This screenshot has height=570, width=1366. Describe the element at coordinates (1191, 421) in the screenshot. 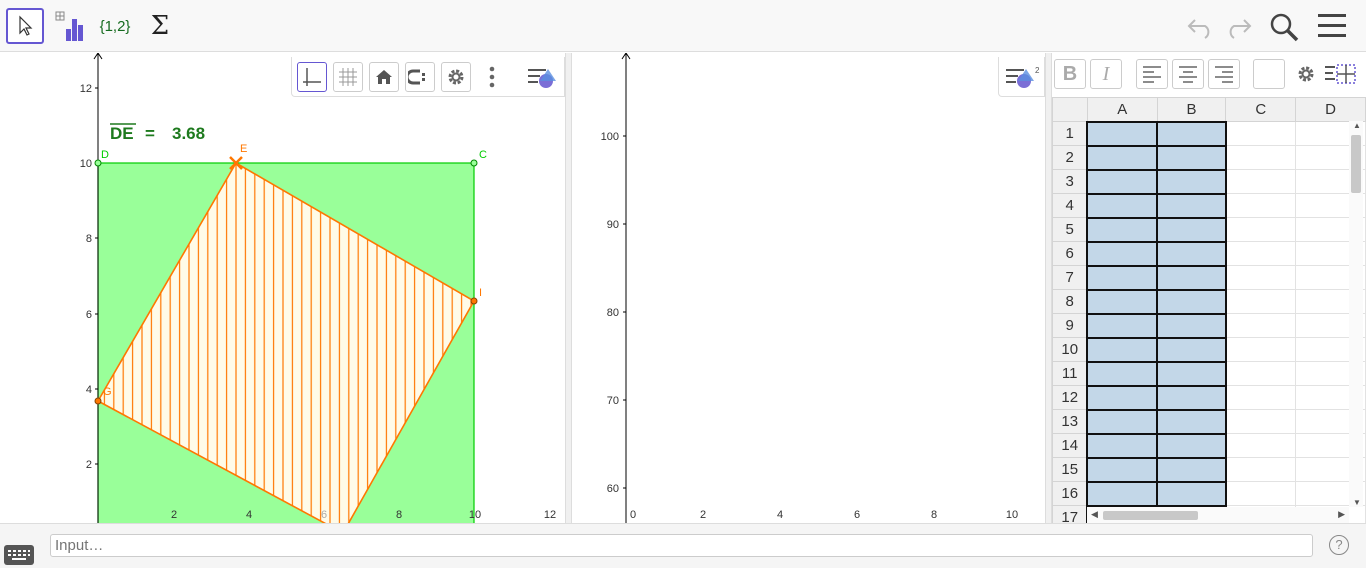

I see `cell-B13` at that location.